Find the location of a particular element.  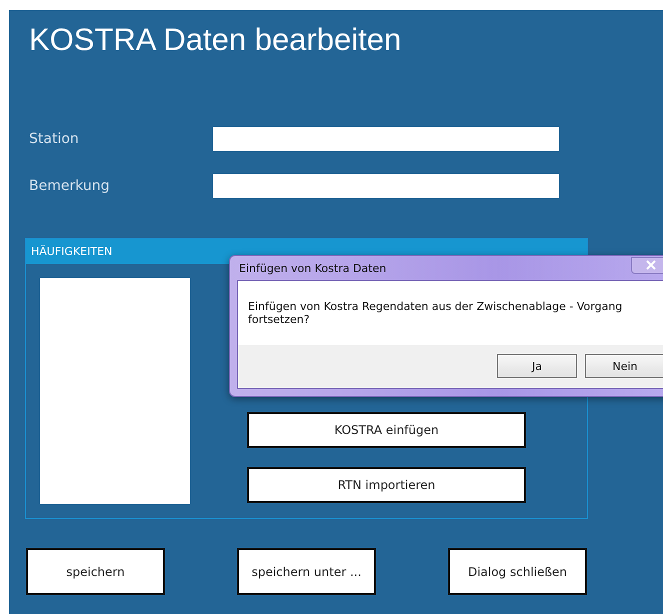

action-button: speichern is located at coordinates (95, 571).